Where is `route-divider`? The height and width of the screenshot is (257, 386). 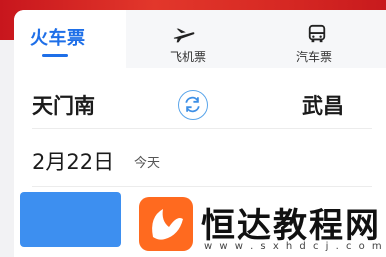 route-divider is located at coordinates (202, 128).